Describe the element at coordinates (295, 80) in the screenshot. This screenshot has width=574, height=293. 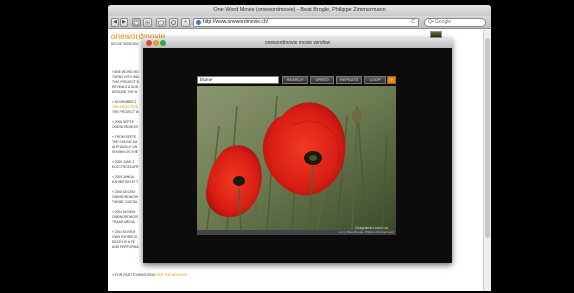
I see `search-button: SEARCH` at that location.